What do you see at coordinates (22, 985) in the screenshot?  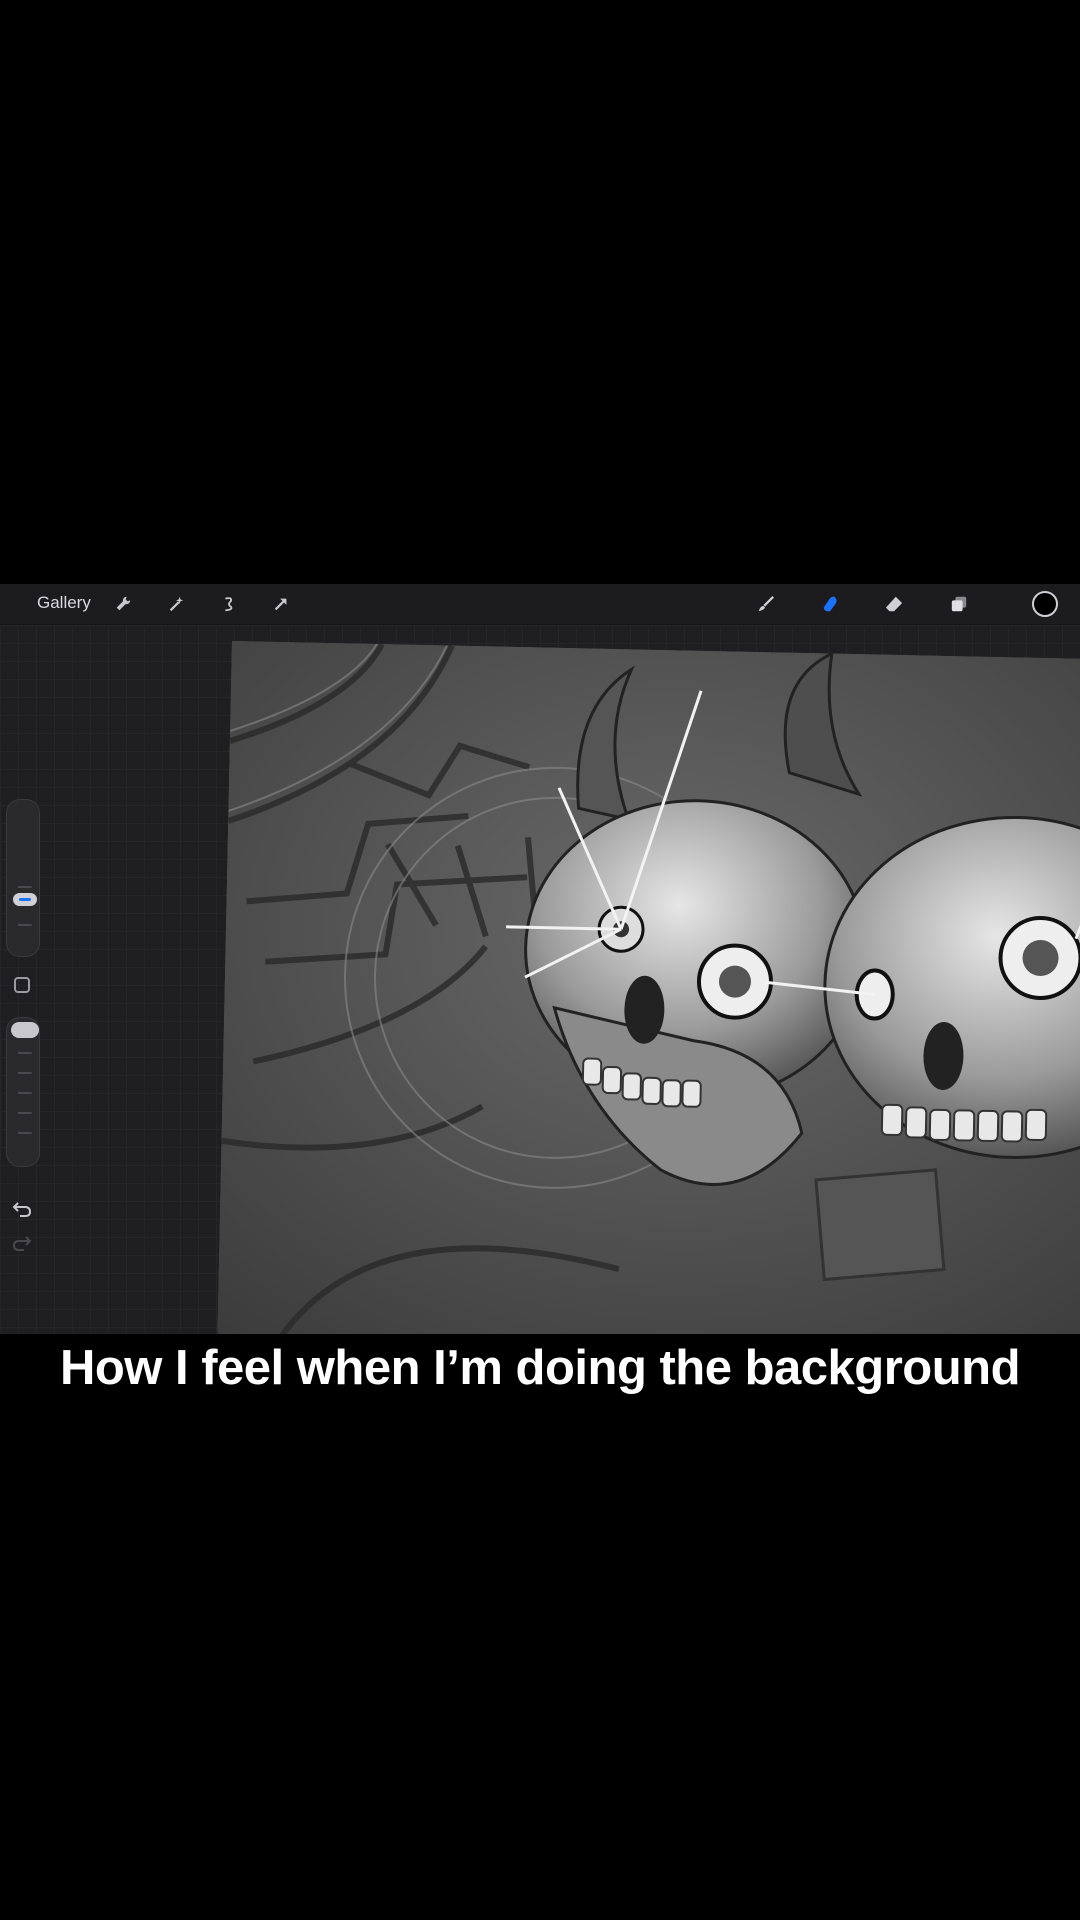 I see `modify-square-icon` at bounding box center [22, 985].